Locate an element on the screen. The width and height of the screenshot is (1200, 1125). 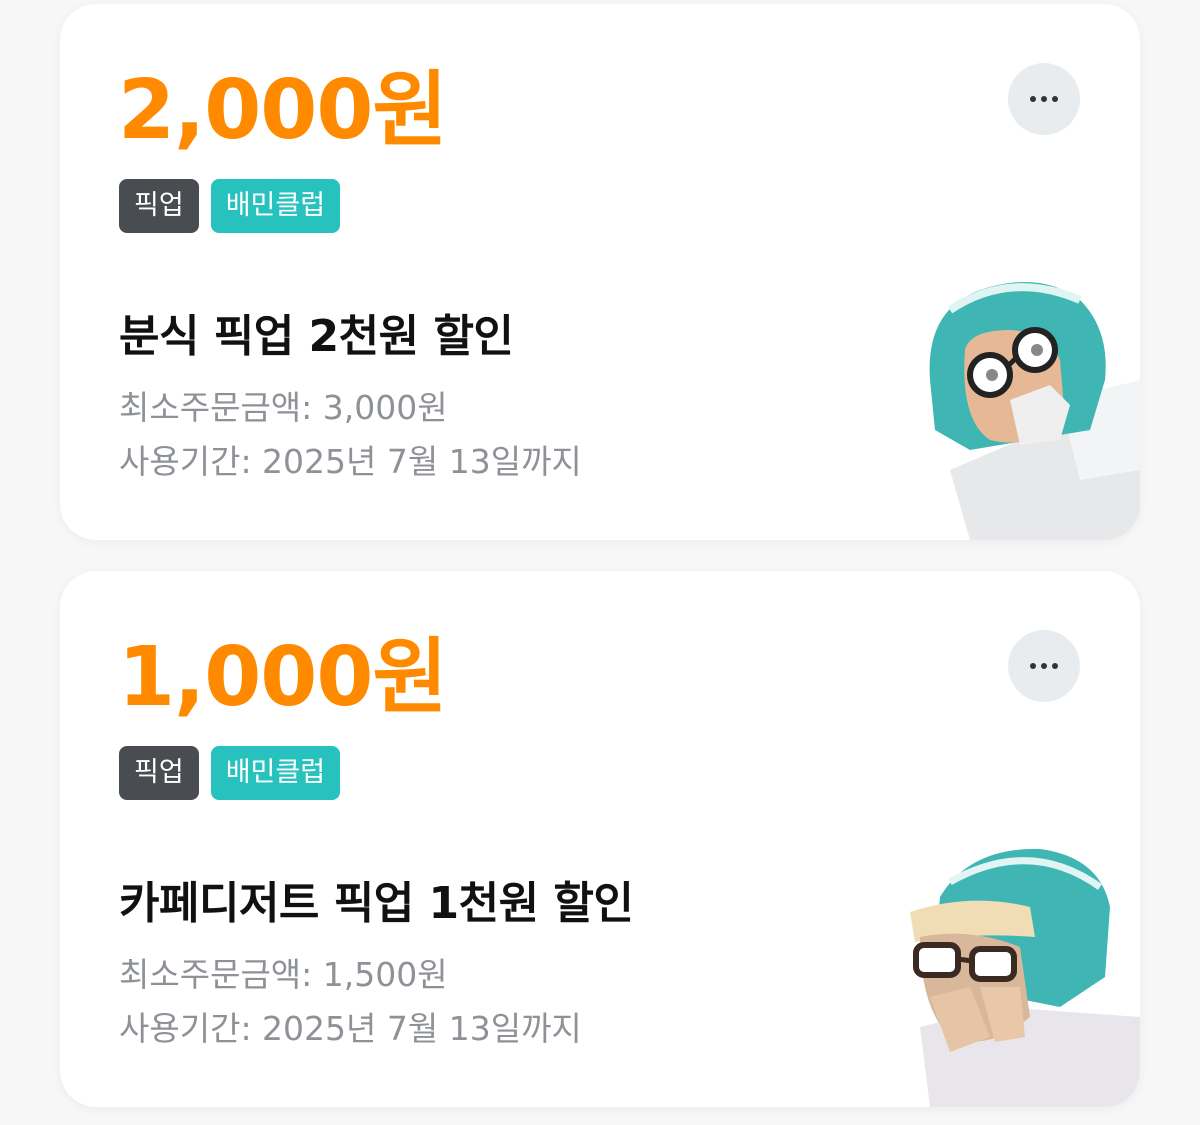
character-peeking-icon is located at coordinates (1025, 977).